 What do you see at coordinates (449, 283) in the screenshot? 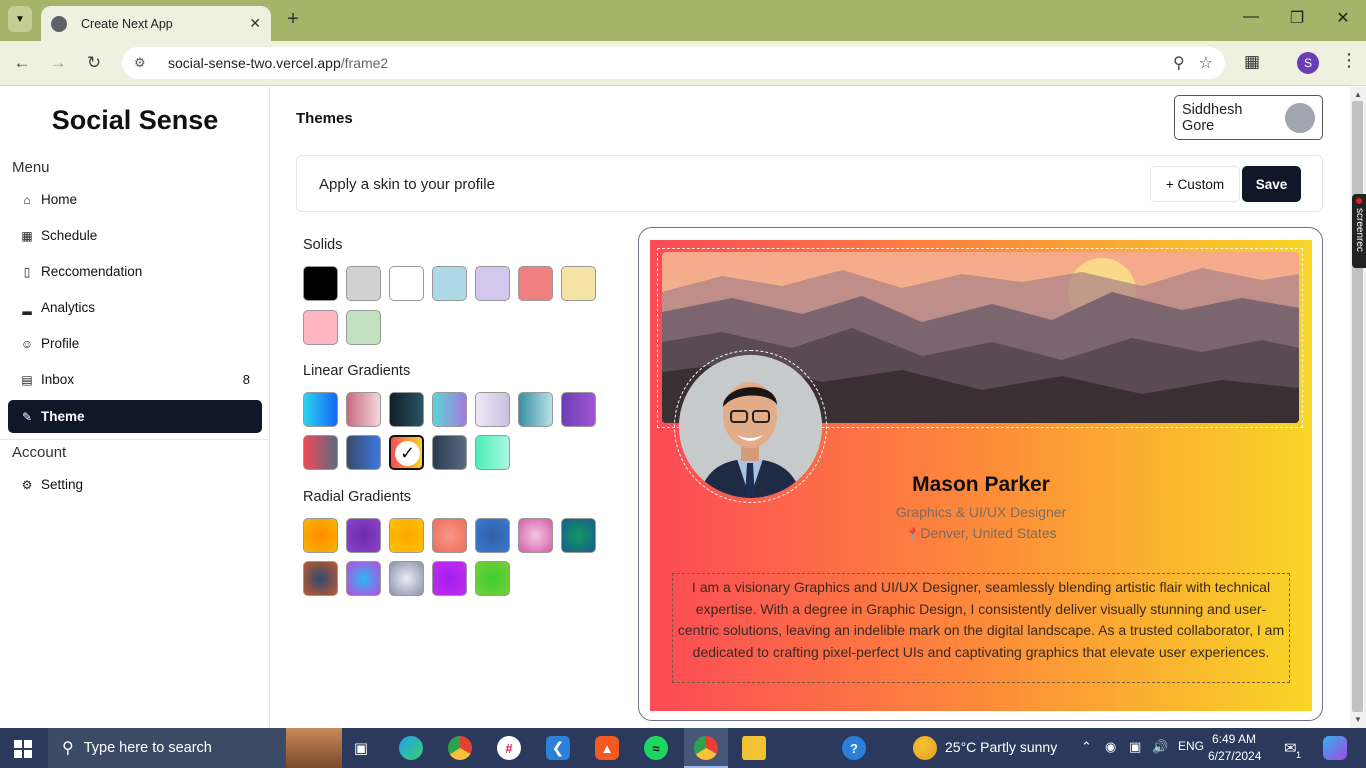
I see `swatch-solid-lightblue` at bounding box center [449, 283].